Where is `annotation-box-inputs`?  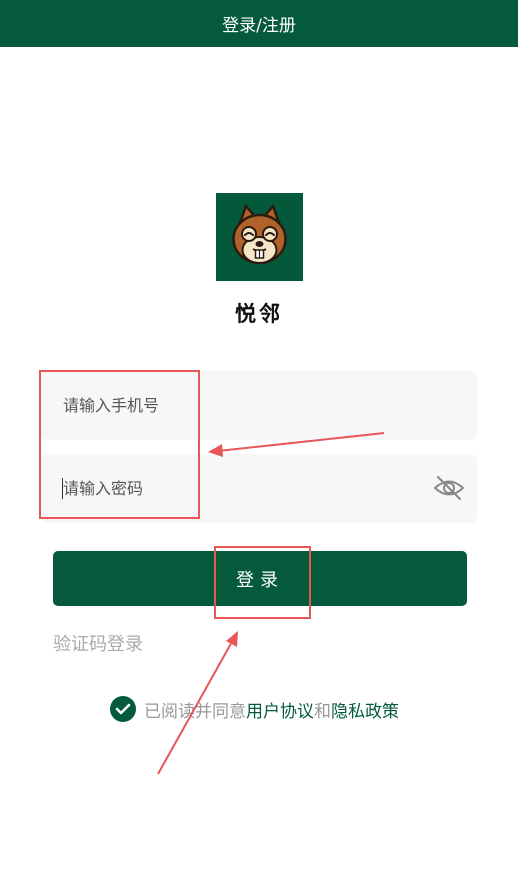
annotation-box-inputs is located at coordinates (119, 444).